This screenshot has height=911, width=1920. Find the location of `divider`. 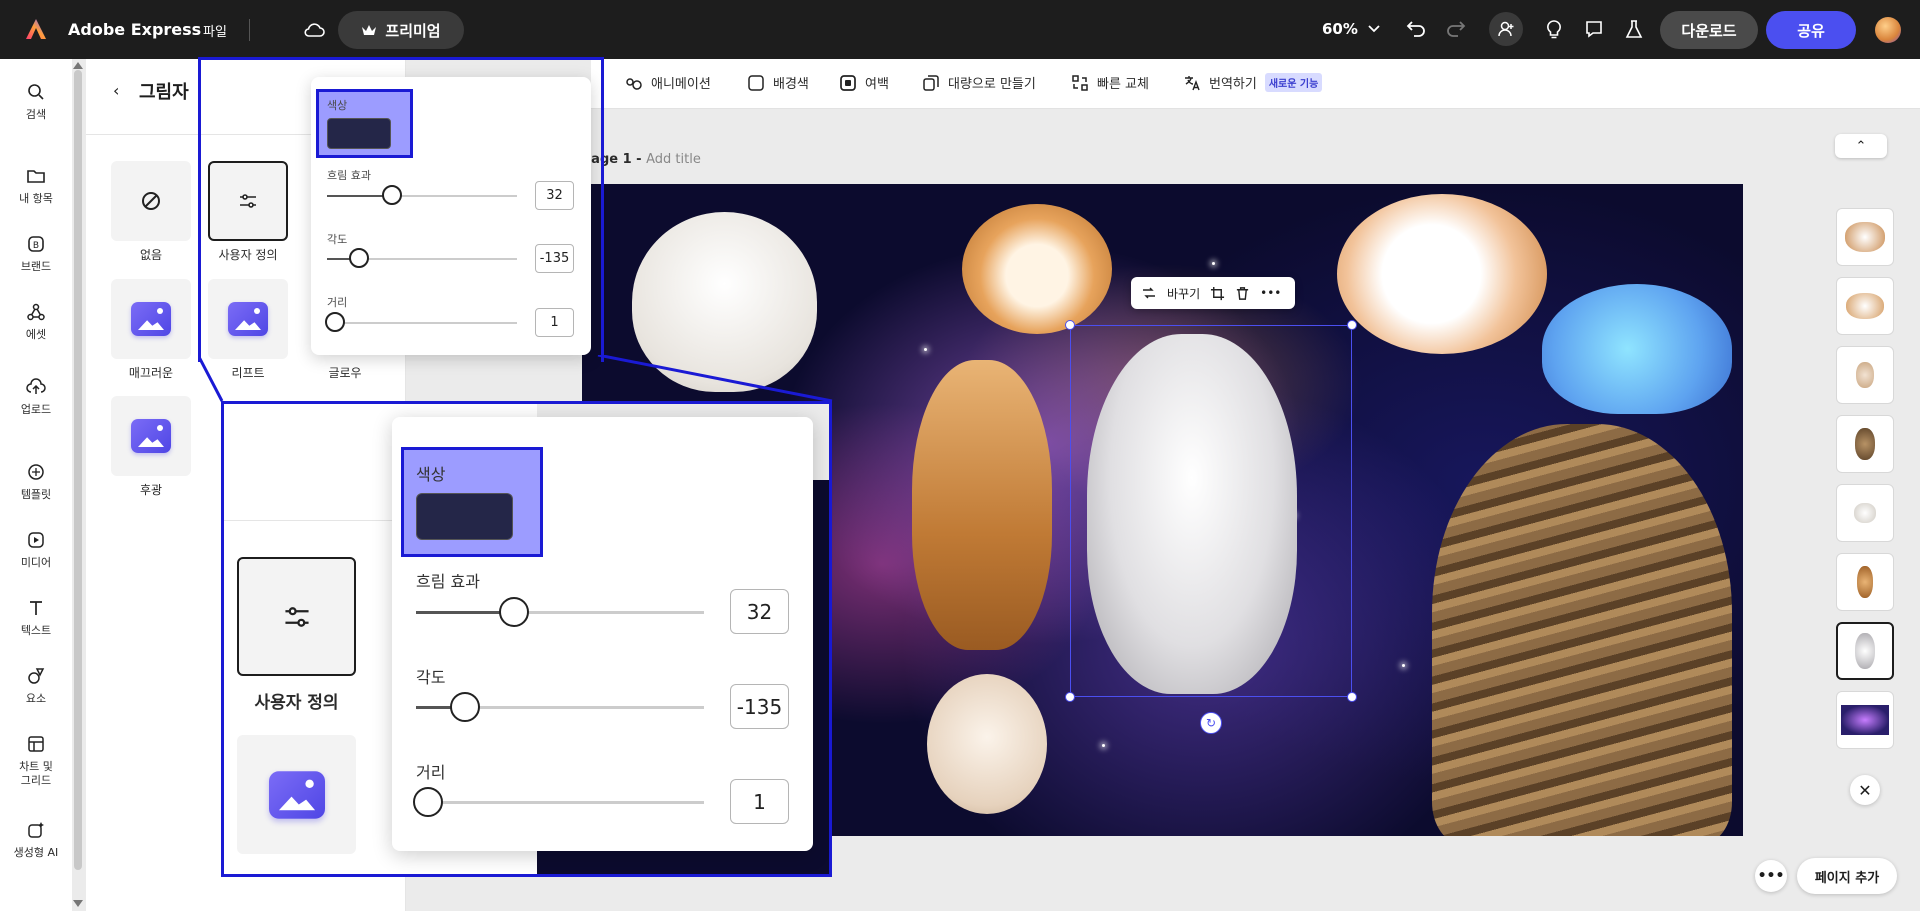

divider is located at coordinates (249, 30).